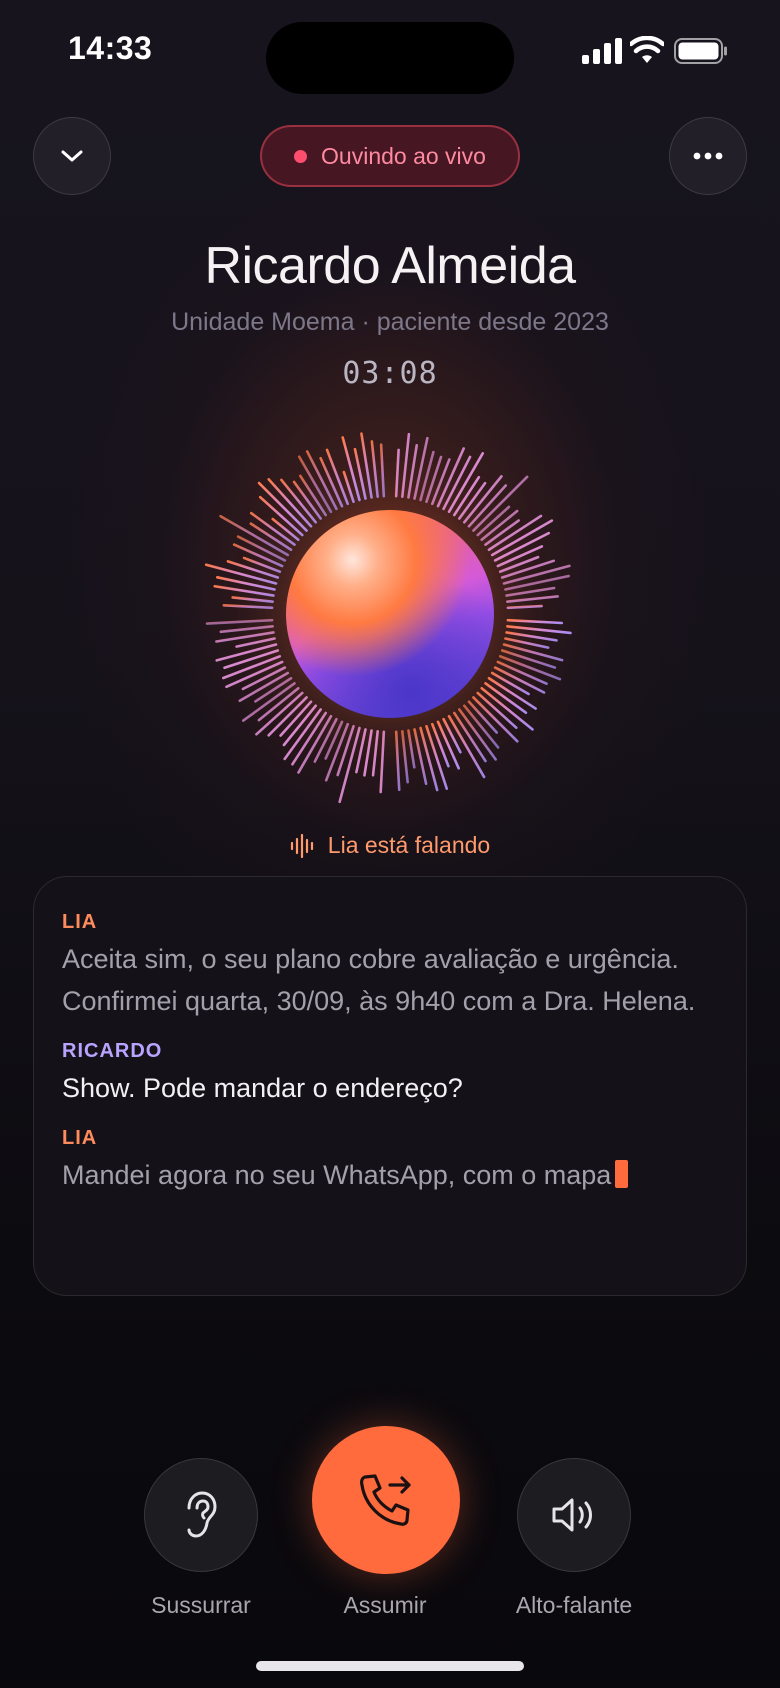 Image resolution: width=780 pixels, height=1688 pixels. Describe the element at coordinates (390, 266) in the screenshot. I see `caller-name: Ricardo Almeida` at that location.